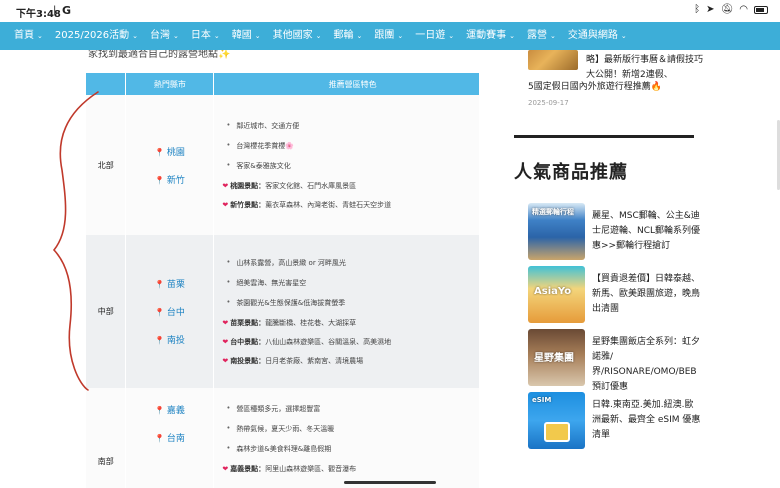 The width and height of the screenshot is (780, 488). I want to click on post-thumbnail, so click(553, 60).